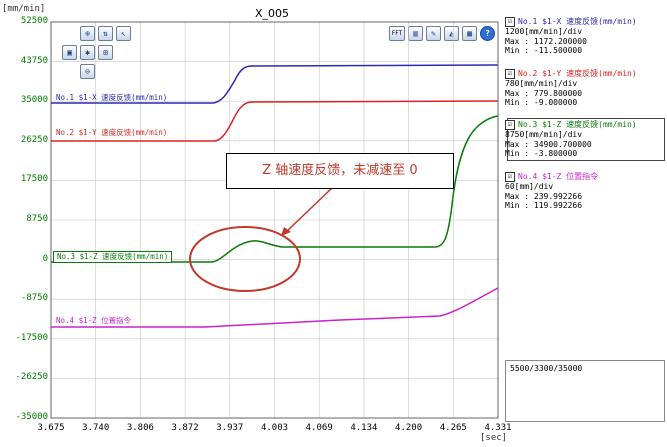 The height and width of the screenshot is (447, 667). What do you see at coordinates (548, 144) in the screenshot?
I see `channel-3-max: Max : 34900.700000` at bounding box center [548, 144].